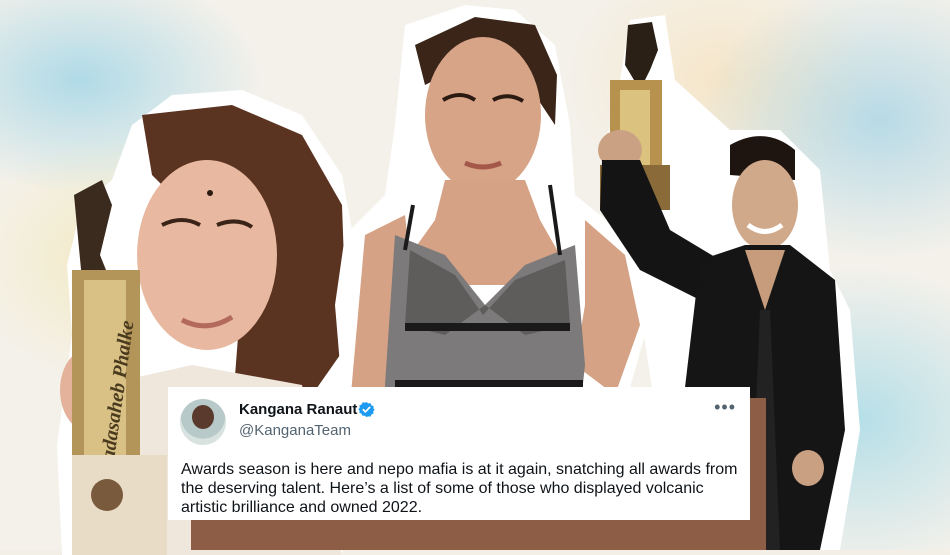 The image size is (950, 555). What do you see at coordinates (295, 430) in the screenshot?
I see `author-handle: @KanganaTeam` at bounding box center [295, 430].